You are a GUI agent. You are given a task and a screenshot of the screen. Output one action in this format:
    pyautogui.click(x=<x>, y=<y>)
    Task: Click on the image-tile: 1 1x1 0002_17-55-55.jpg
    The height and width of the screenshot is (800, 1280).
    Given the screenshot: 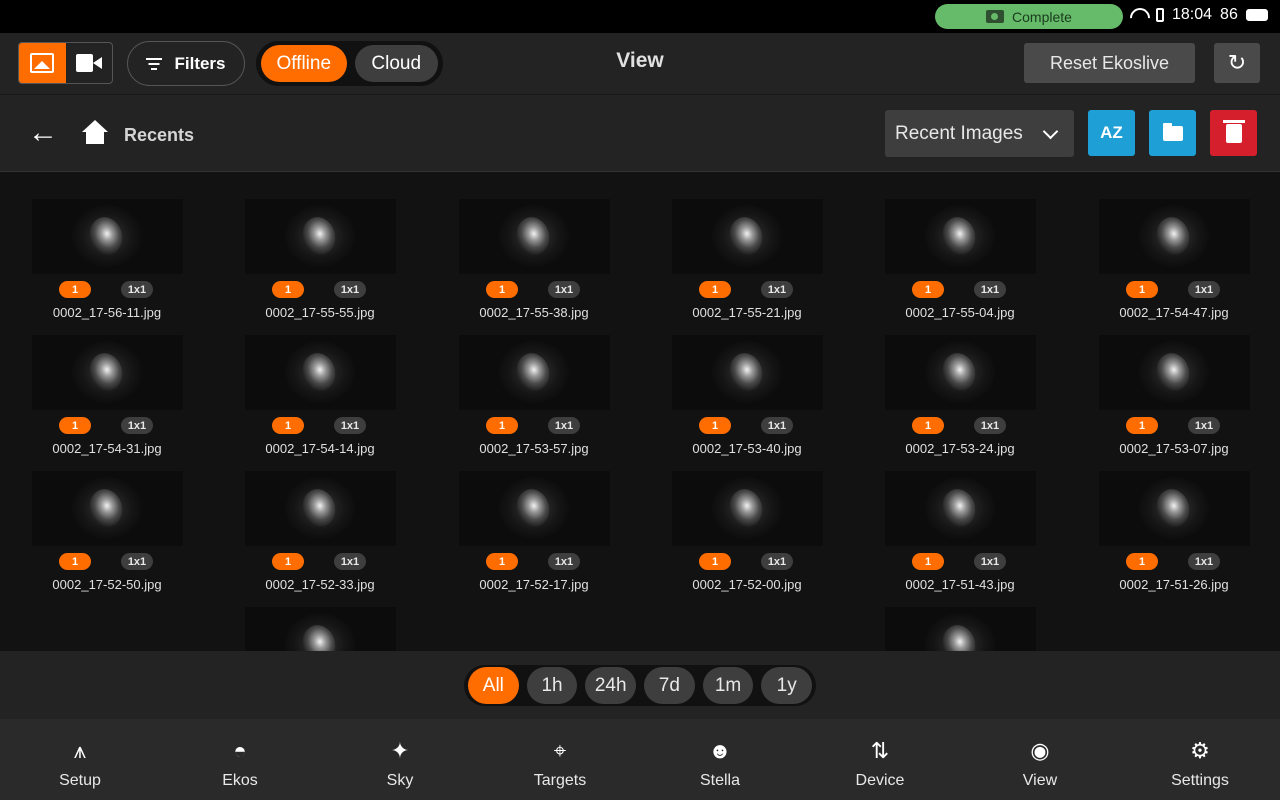 What is the action you would take?
    pyautogui.click(x=320, y=264)
    